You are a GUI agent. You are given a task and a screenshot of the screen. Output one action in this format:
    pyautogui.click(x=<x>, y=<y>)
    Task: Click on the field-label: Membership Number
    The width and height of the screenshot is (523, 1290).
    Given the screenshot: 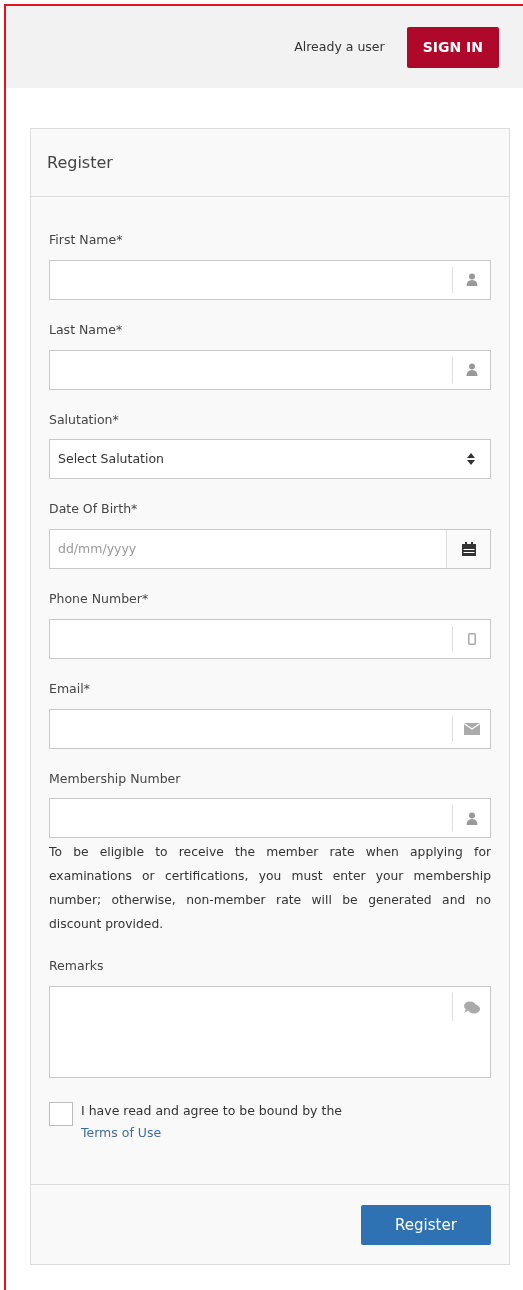 What is the action you would take?
    pyautogui.click(x=115, y=778)
    